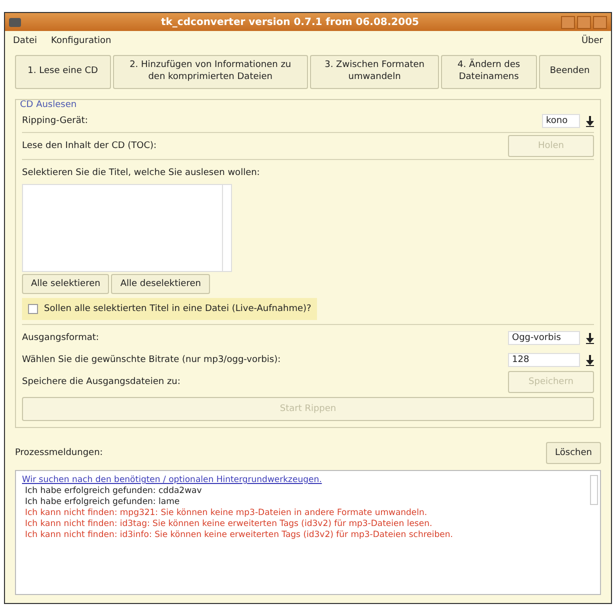 The image size is (614, 608). Describe the element at coordinates (290, 22) in the screenshot. I see `window-title: tk_cdconverter version 0.7.1 from 06.08.2005` at that location.